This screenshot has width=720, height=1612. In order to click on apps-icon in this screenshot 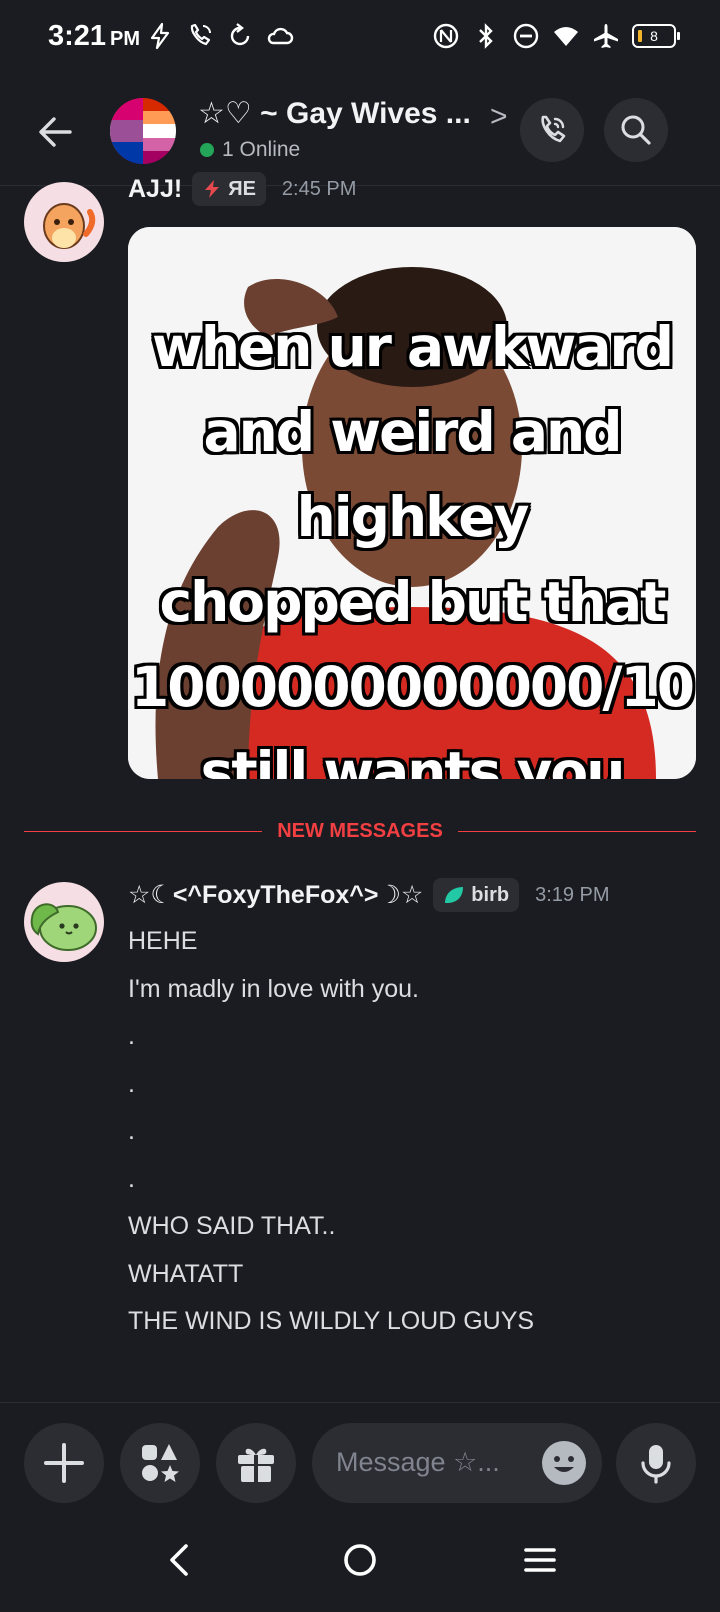, I will do `click(160, 1463)`.